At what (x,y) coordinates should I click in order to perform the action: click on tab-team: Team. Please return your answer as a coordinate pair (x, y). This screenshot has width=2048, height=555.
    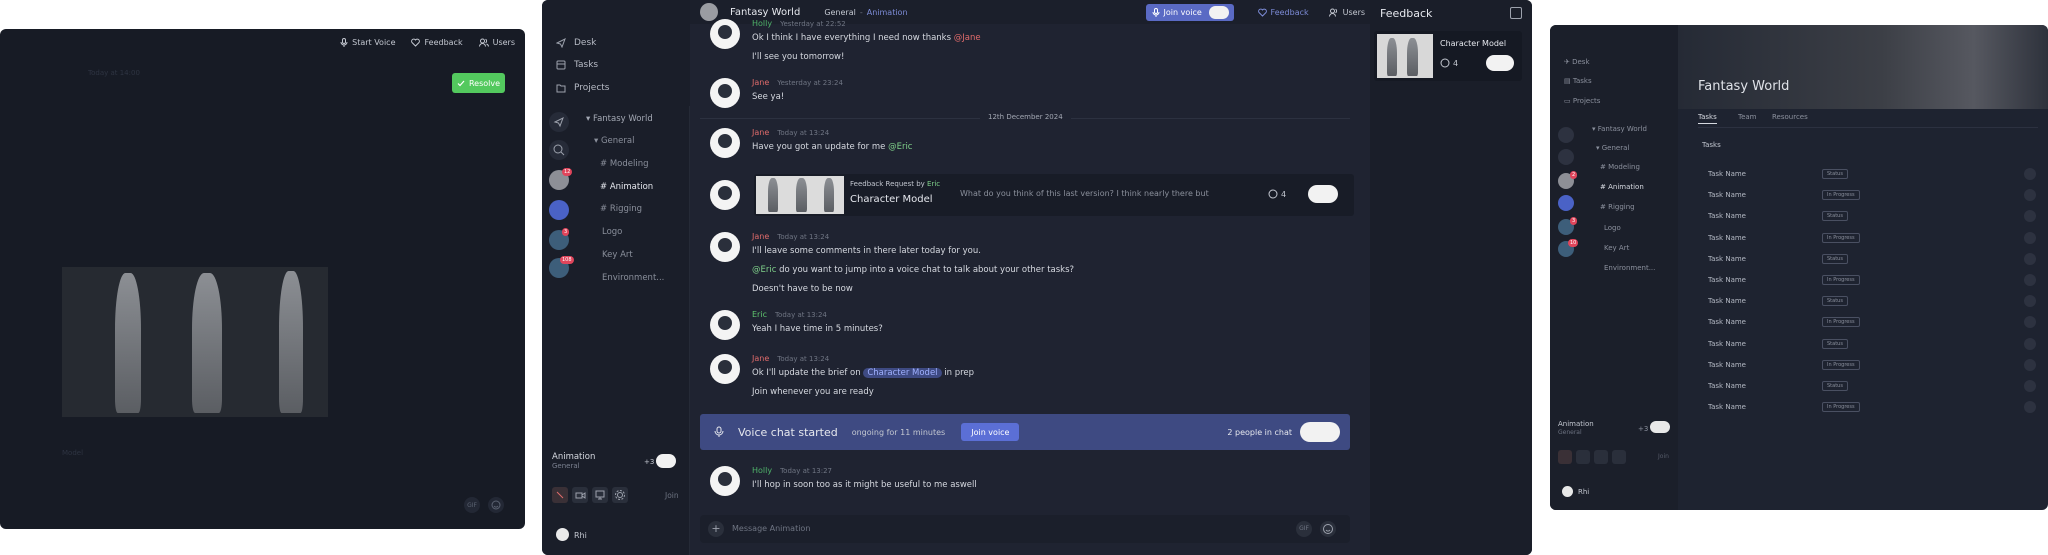
    Looking at the image, I should click on (1747, 117).